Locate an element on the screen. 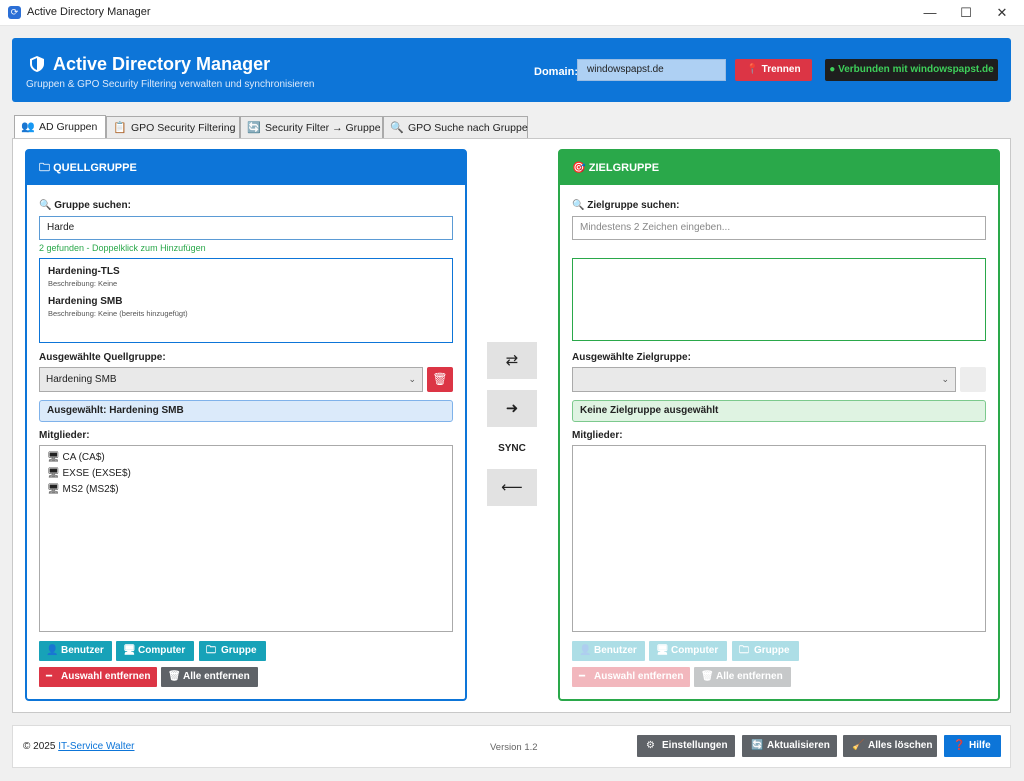 This screenshot has width=1024, height=781. connection-status-badge: ● Verbunden mit windowspapst.de is located at coordinates (911, 70).